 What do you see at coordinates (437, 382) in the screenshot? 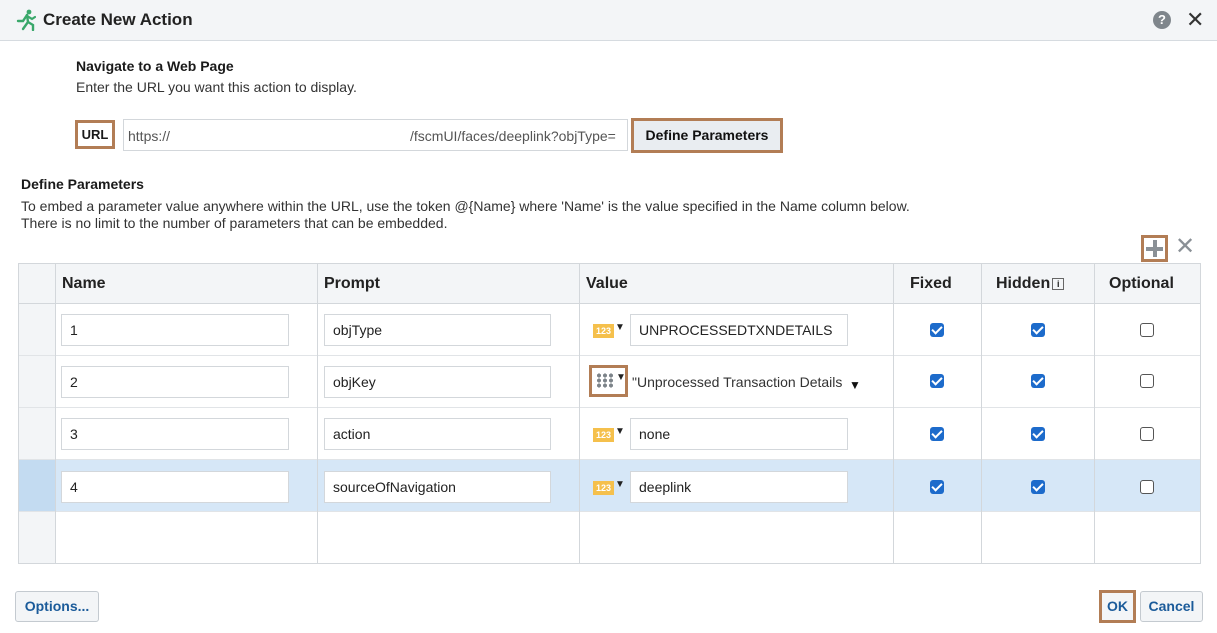
I see `prompt-input: objKey` at bounding box center [437, 382].